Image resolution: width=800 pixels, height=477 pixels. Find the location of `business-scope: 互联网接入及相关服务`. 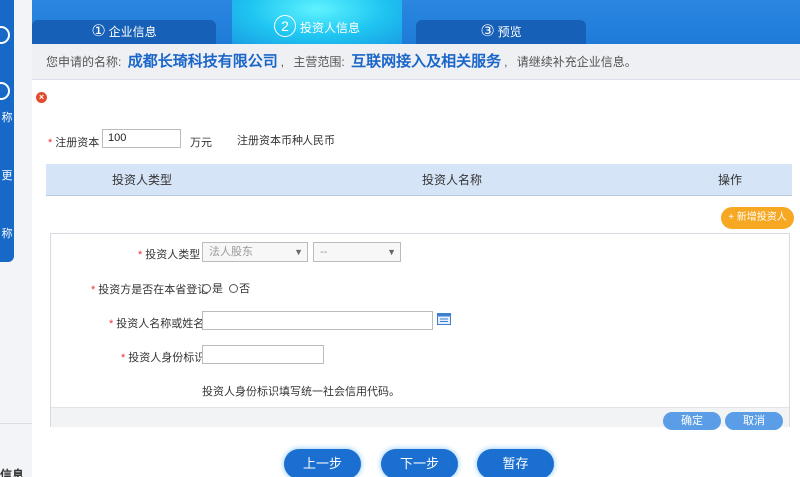

business-scope: 互联网接入及相关服务 is located at coordinates (426, 61).